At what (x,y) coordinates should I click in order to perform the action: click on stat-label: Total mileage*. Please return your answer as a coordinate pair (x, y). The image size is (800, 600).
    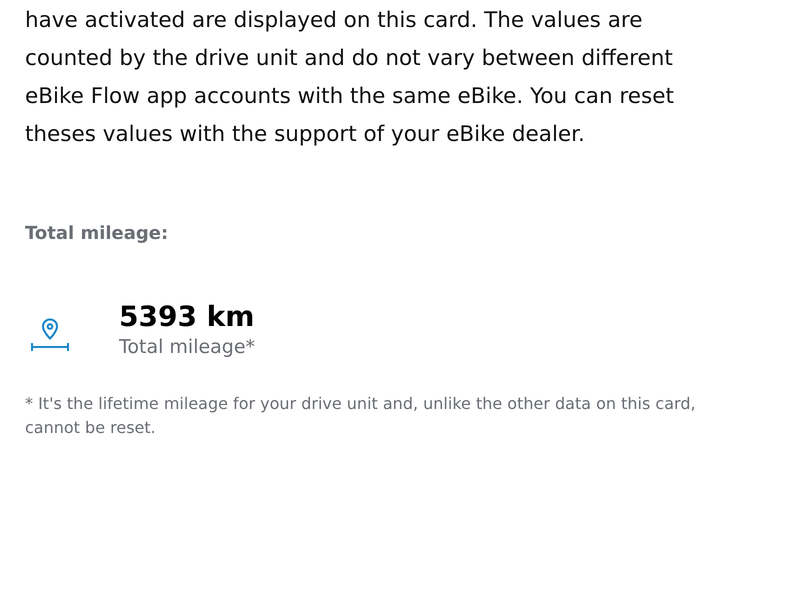
    Looking at the image, I should click on (187, 347).